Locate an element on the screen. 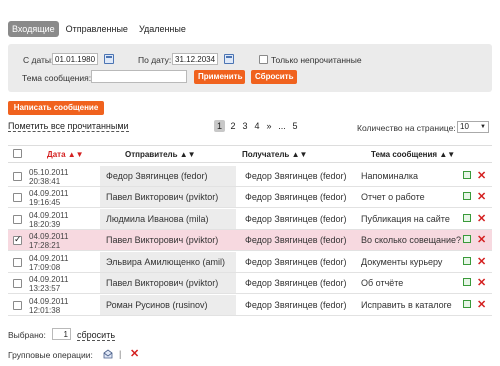 The image size is (500, 366). row-date: 05.10.2011 20:38:41 is located at coordinates (48, 177).